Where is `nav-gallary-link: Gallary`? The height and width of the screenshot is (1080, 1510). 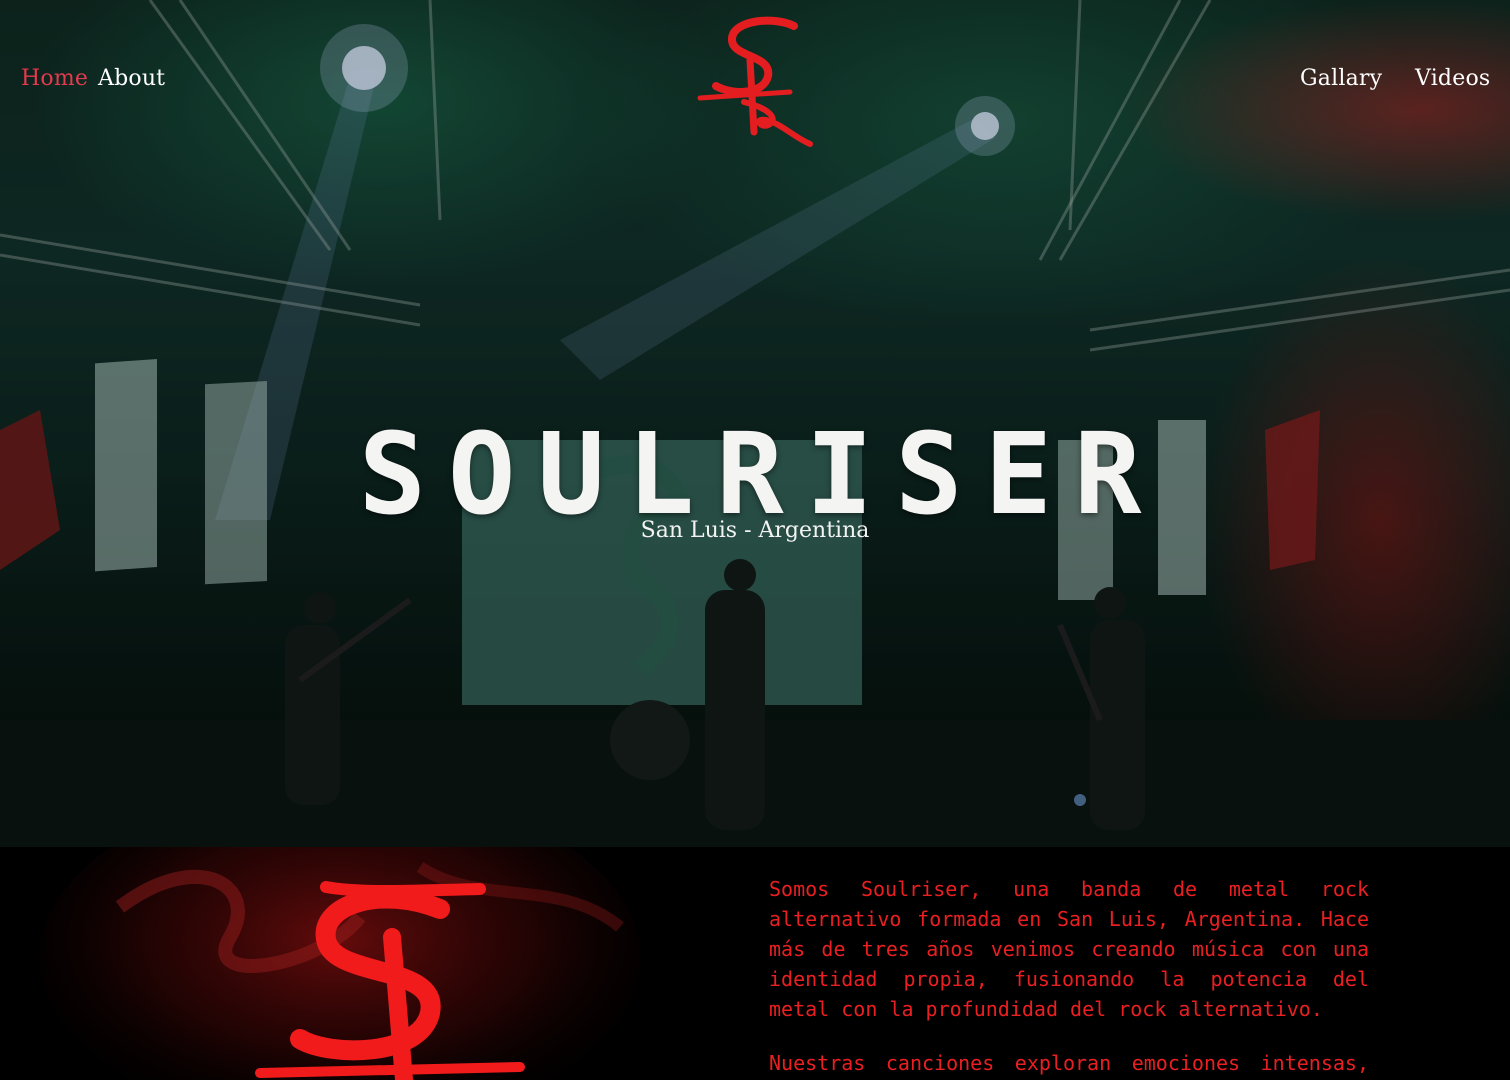 nav-gallary-link: Gallary is located at coordinates (1341, 78).